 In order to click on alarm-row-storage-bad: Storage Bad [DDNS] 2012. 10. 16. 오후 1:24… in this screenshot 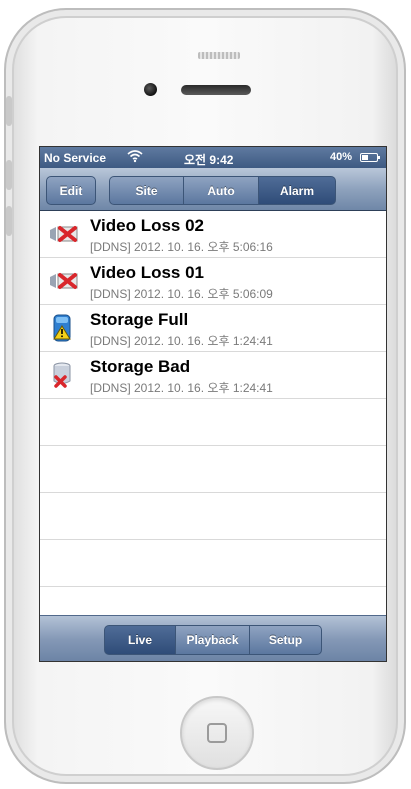, I will do `click(213, 375)`.